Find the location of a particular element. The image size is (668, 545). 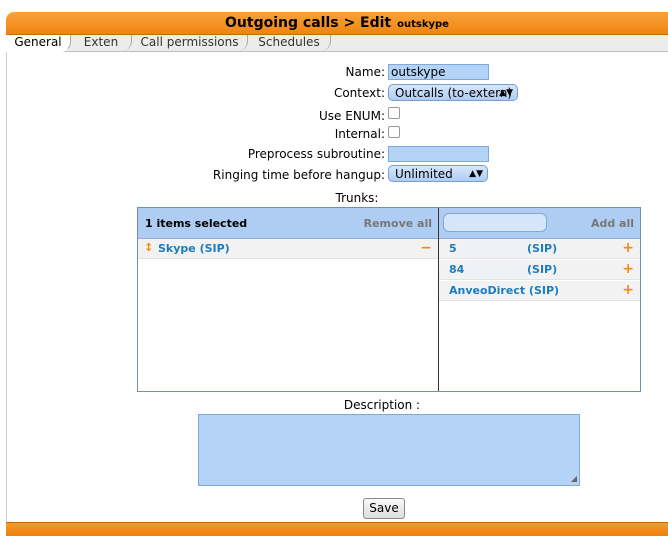

context-select: Outcalls (to-extern) ▲▼ is located at coordinates (453, 92).